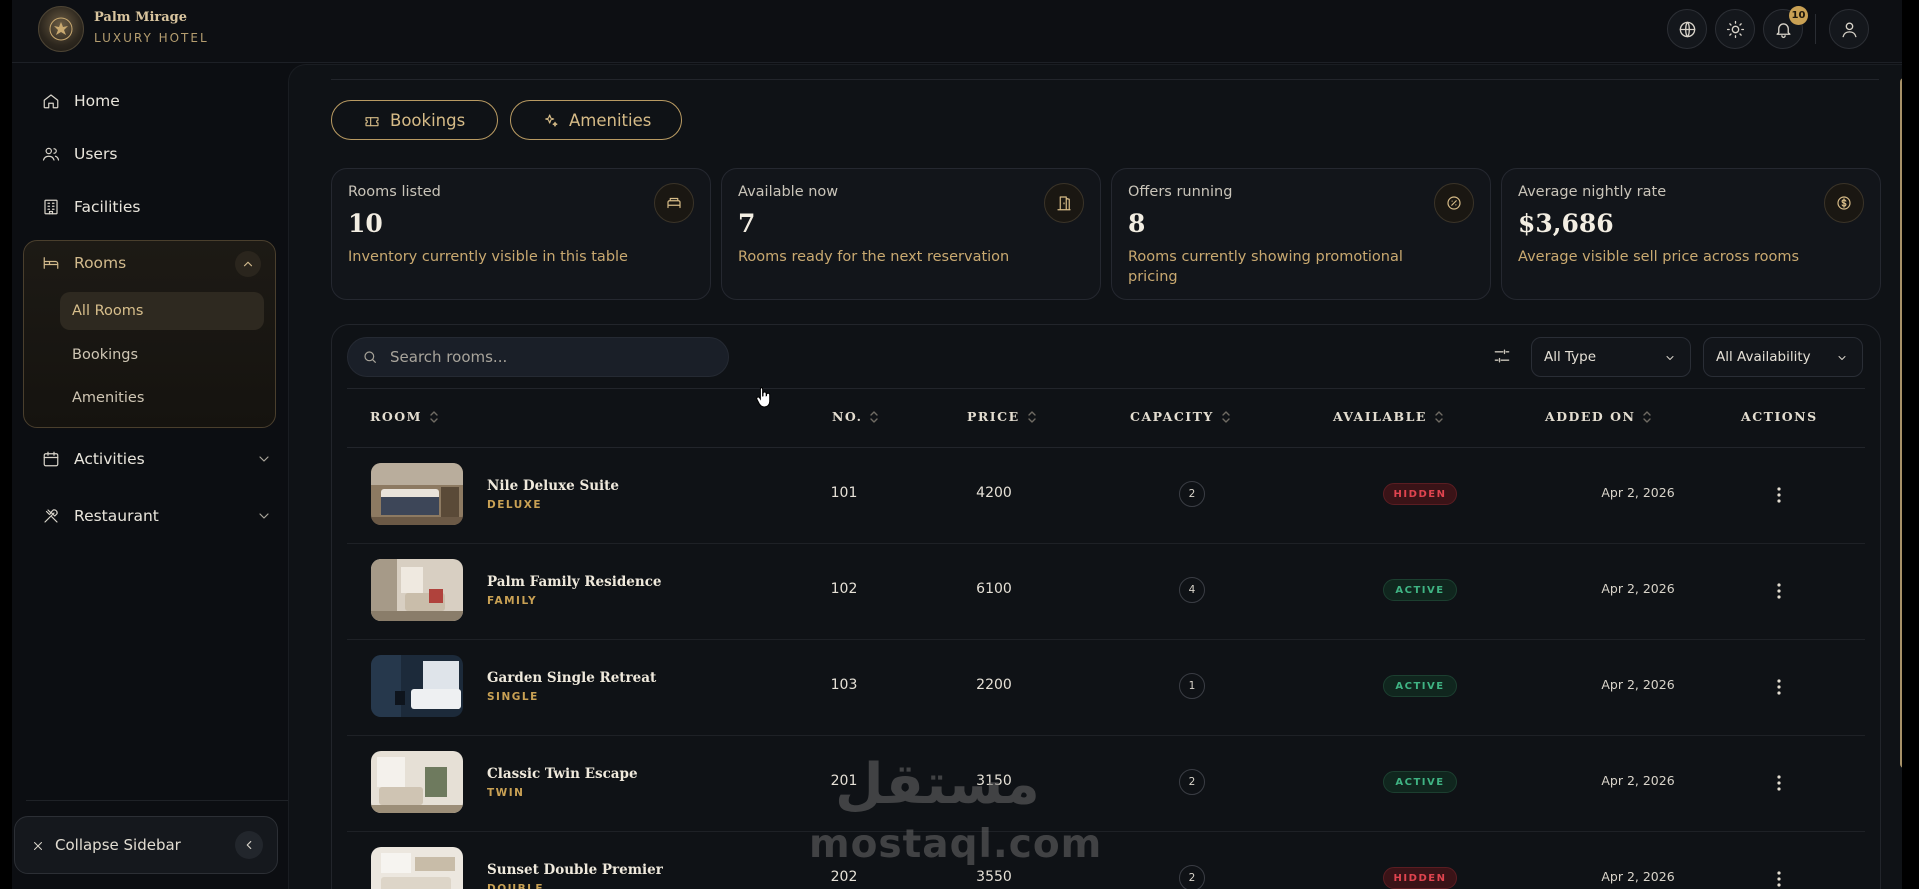 This screenshot has height=889, width=1919. What do you see at coordinates (844, 589) in the screenshot?
I see `room-number: 102` at bounding box center [844, 589].